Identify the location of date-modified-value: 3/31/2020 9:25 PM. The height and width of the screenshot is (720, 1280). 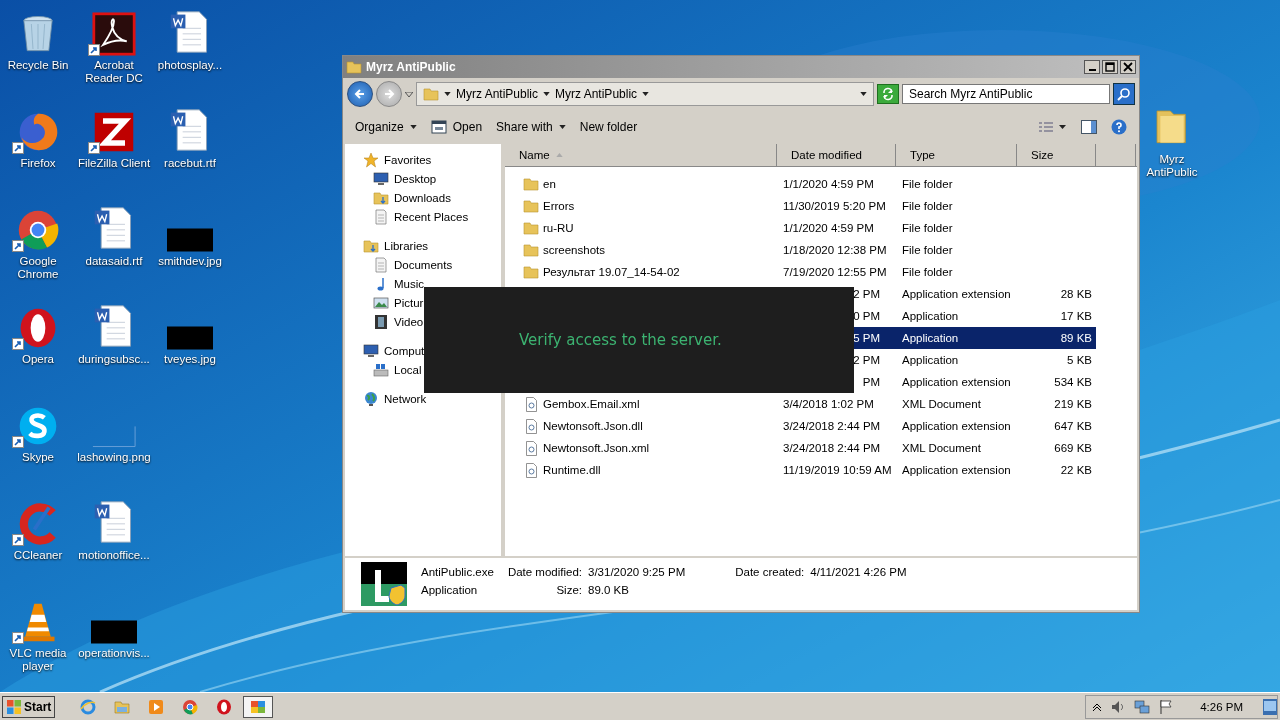
(637, 572).